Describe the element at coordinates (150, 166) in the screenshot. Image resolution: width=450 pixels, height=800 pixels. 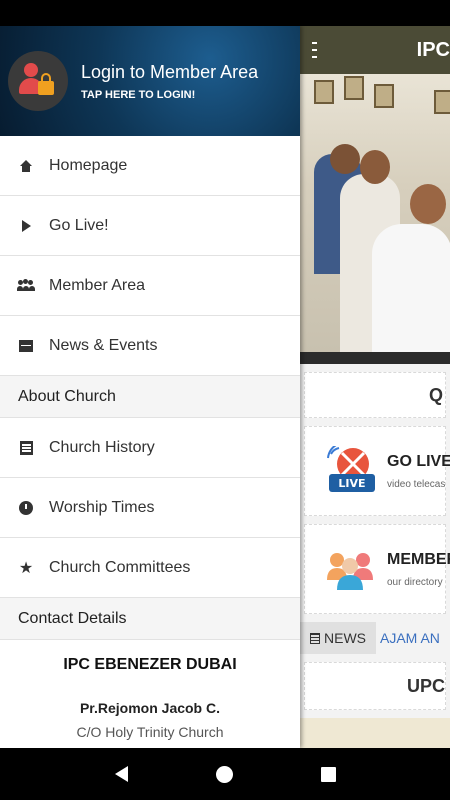
I see `menu-item-homepage: Homepage` at that location.